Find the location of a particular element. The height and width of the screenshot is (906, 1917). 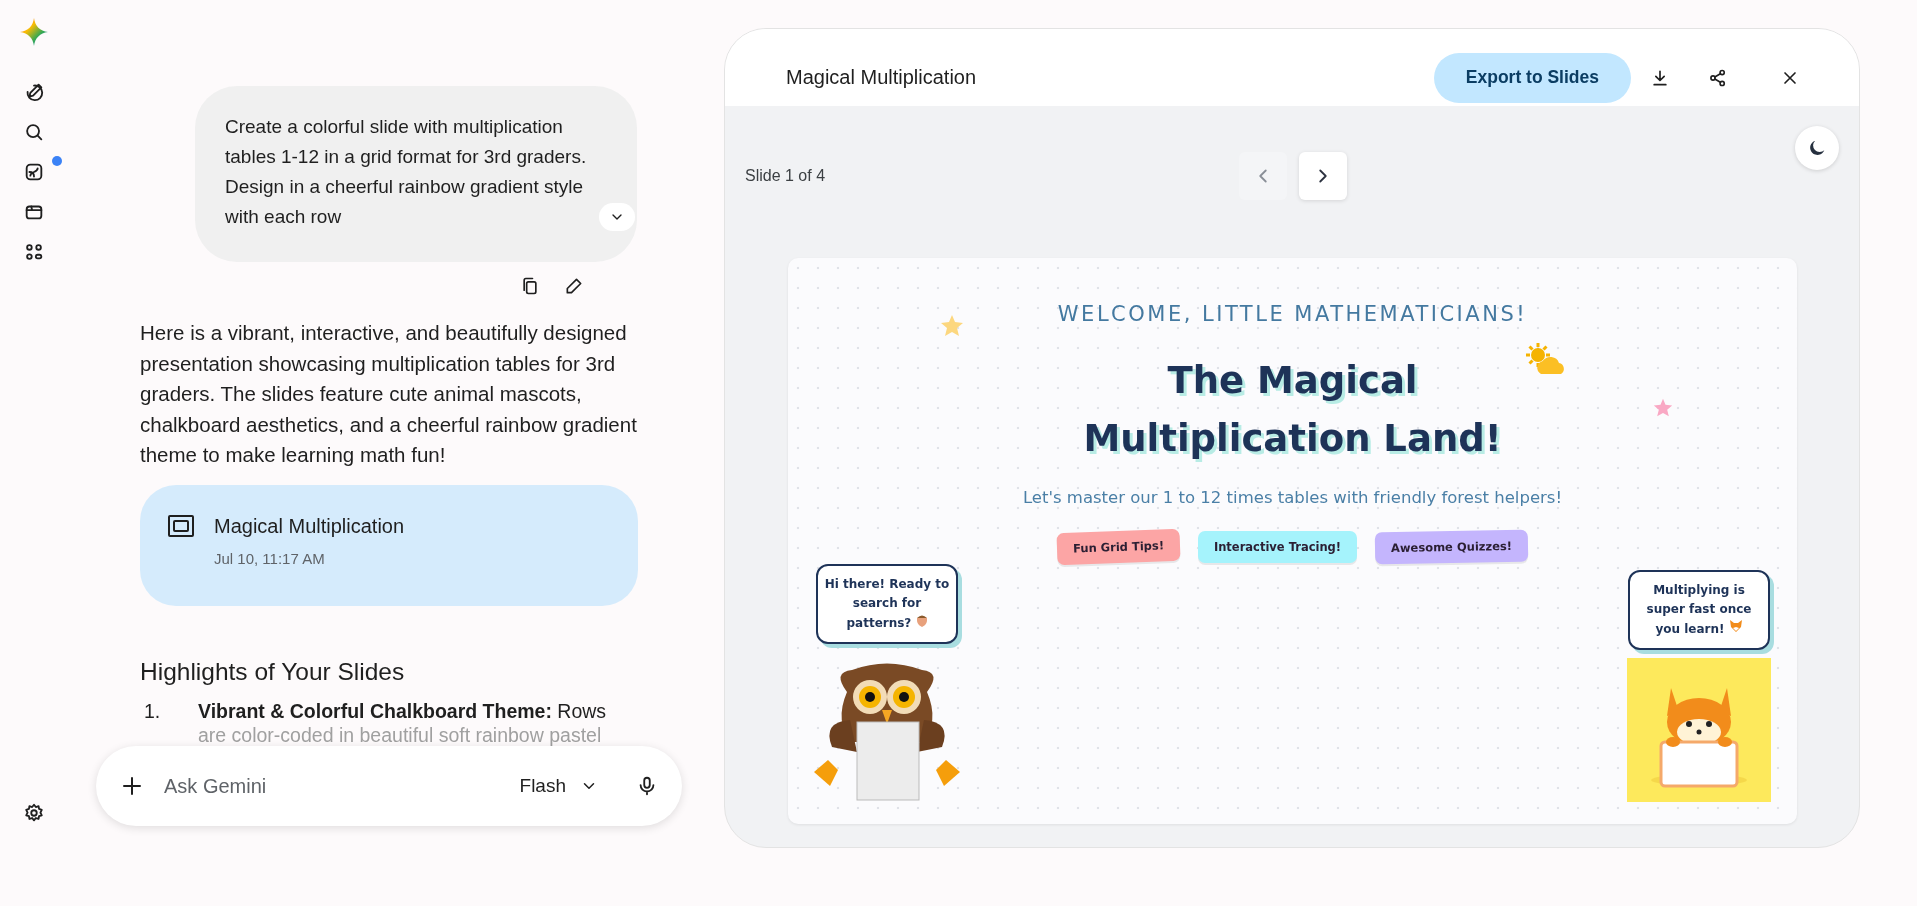

canvas-title: Magical Multiplication is located at coordinates (882, 77).